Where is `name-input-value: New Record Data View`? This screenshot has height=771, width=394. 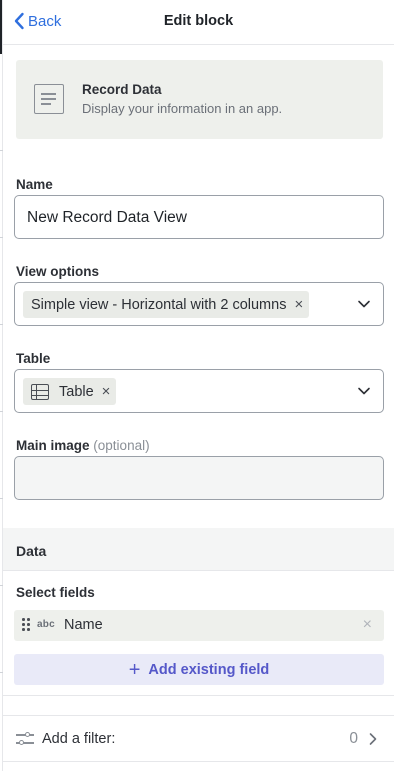 name-input-value: New Record Data View is located at coordinates (107, 217).